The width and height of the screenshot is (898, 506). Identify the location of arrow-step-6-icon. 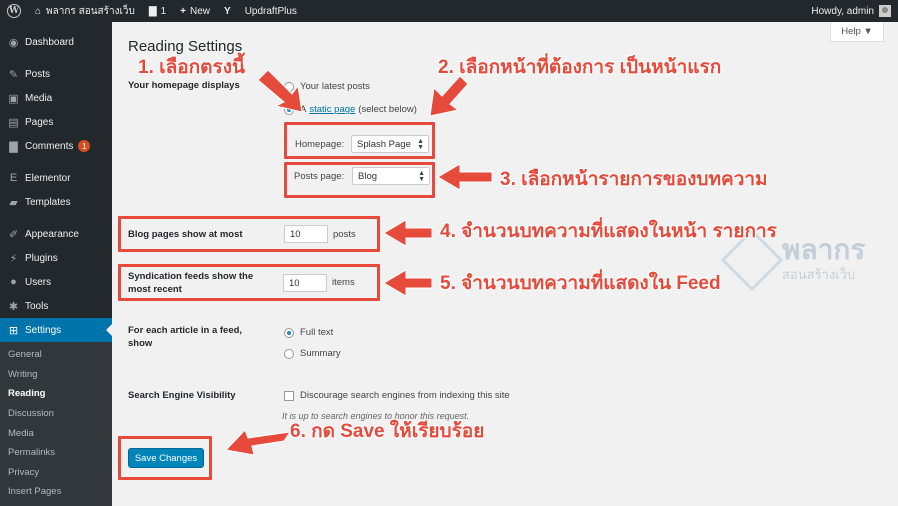
(258, 442).